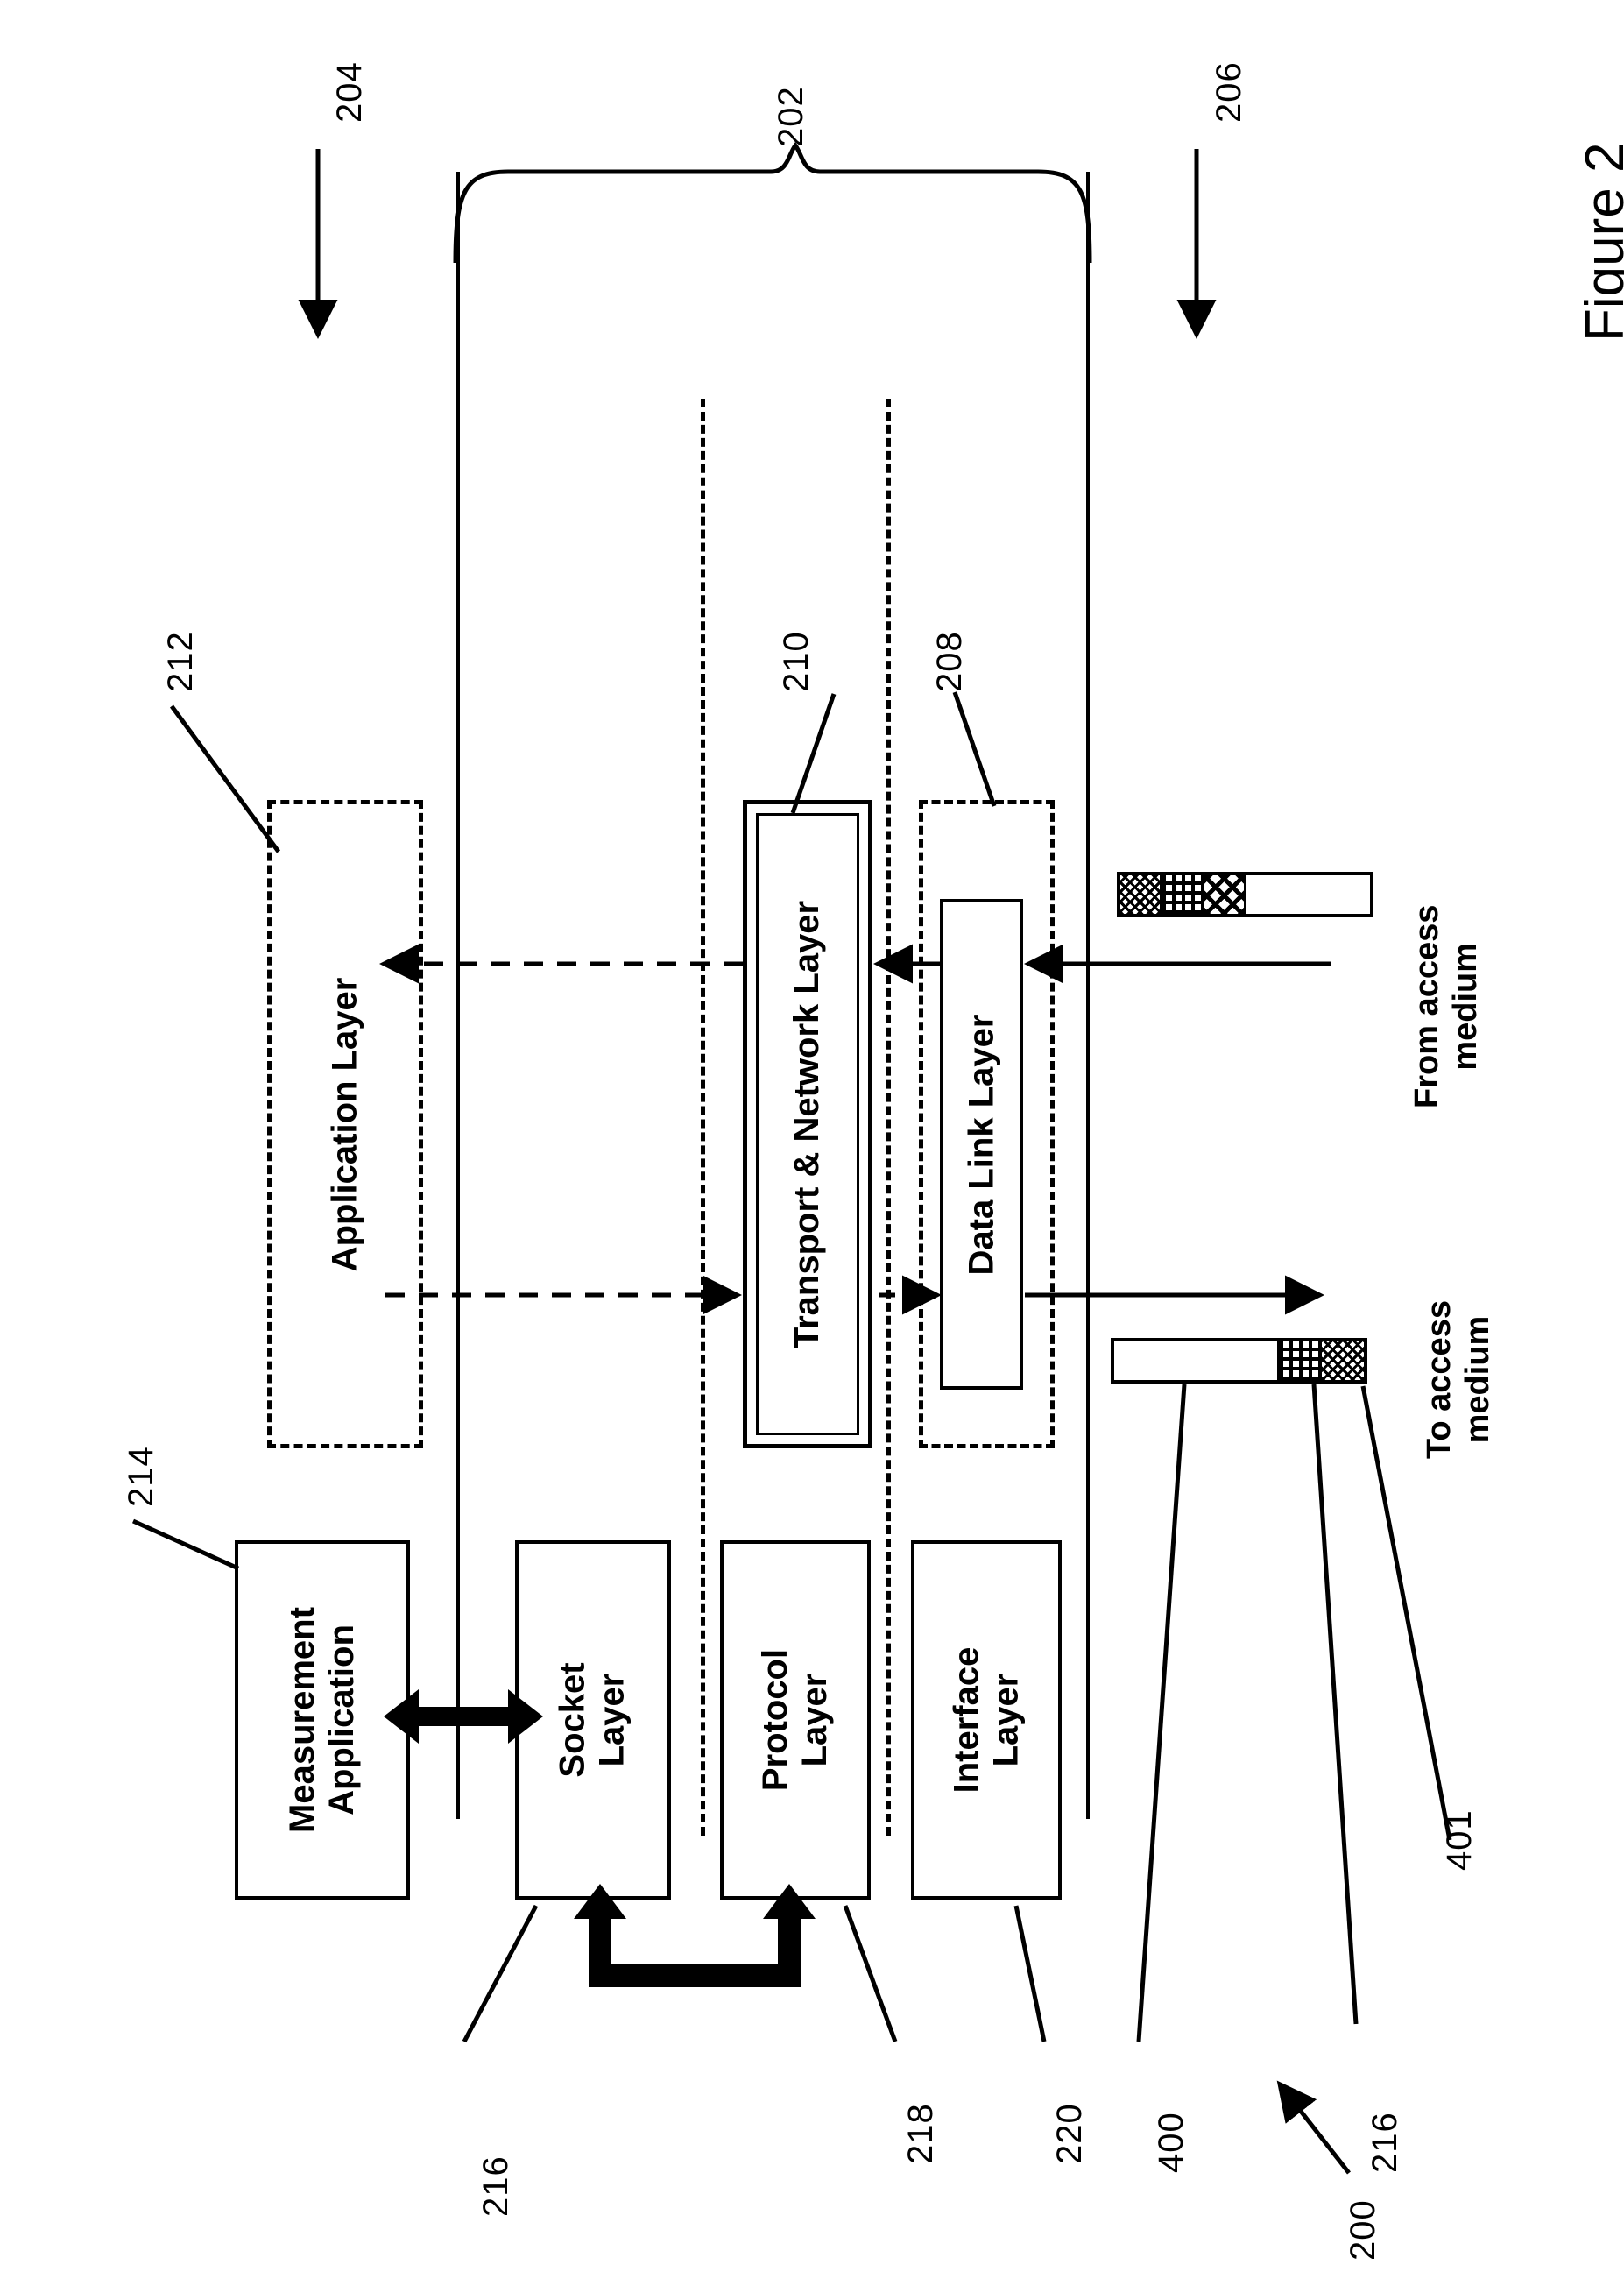 This screenshot has width=1624, height=2293. Describe the element at coordinates (180, 661) in the screenshot. I see `ref-212: 212` at that location.